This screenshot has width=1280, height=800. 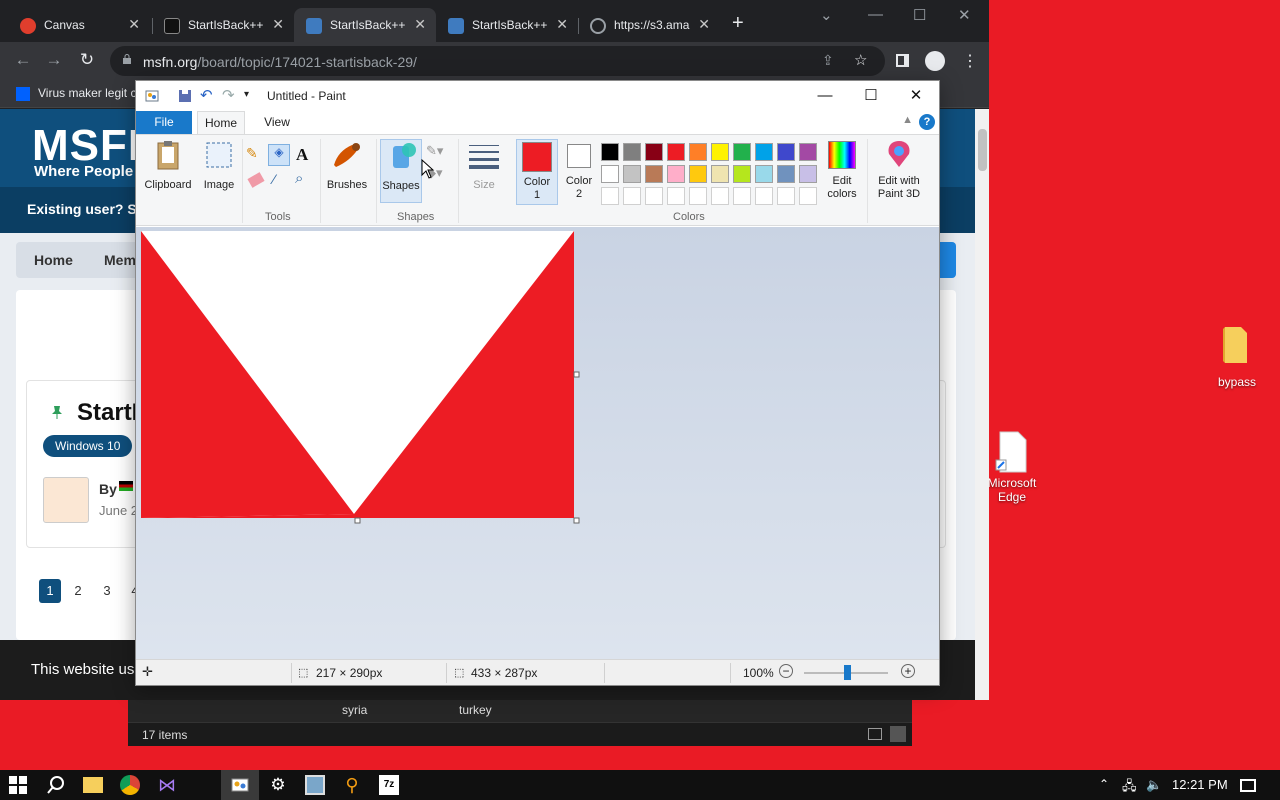 What do you see at coordinates (537, 172) in the screenshot?
I see `color1-button: Color 1` at bounding box center [537, 172].